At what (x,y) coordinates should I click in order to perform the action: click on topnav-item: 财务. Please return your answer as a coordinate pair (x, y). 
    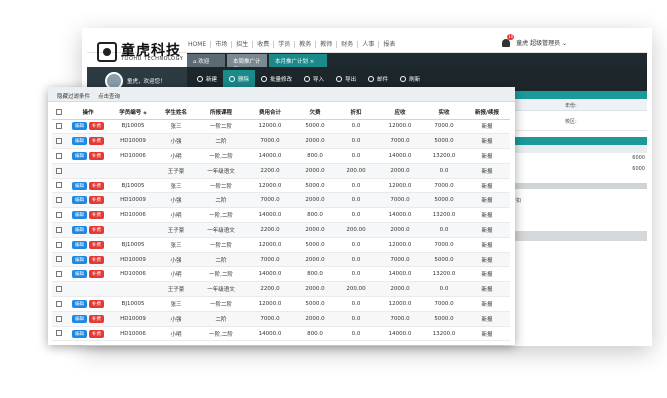
    Looking at the image, I should click on (348, 44).